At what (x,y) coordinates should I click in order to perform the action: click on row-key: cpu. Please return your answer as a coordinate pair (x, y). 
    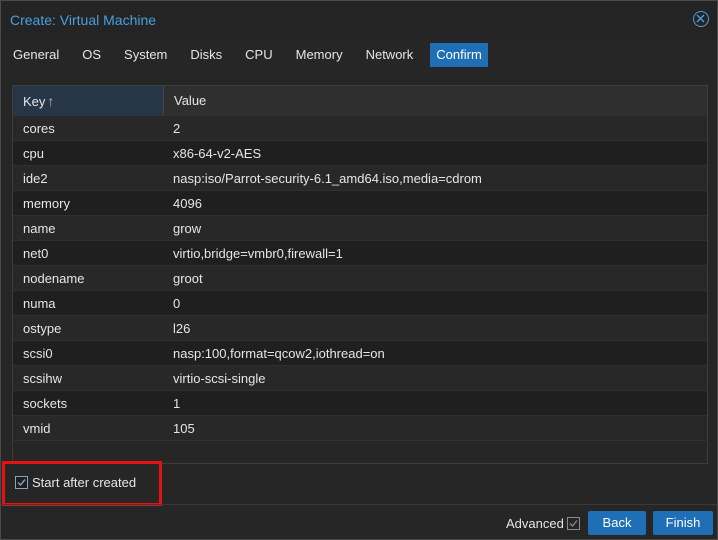
    Looking at the image, I should click on (33, 153).